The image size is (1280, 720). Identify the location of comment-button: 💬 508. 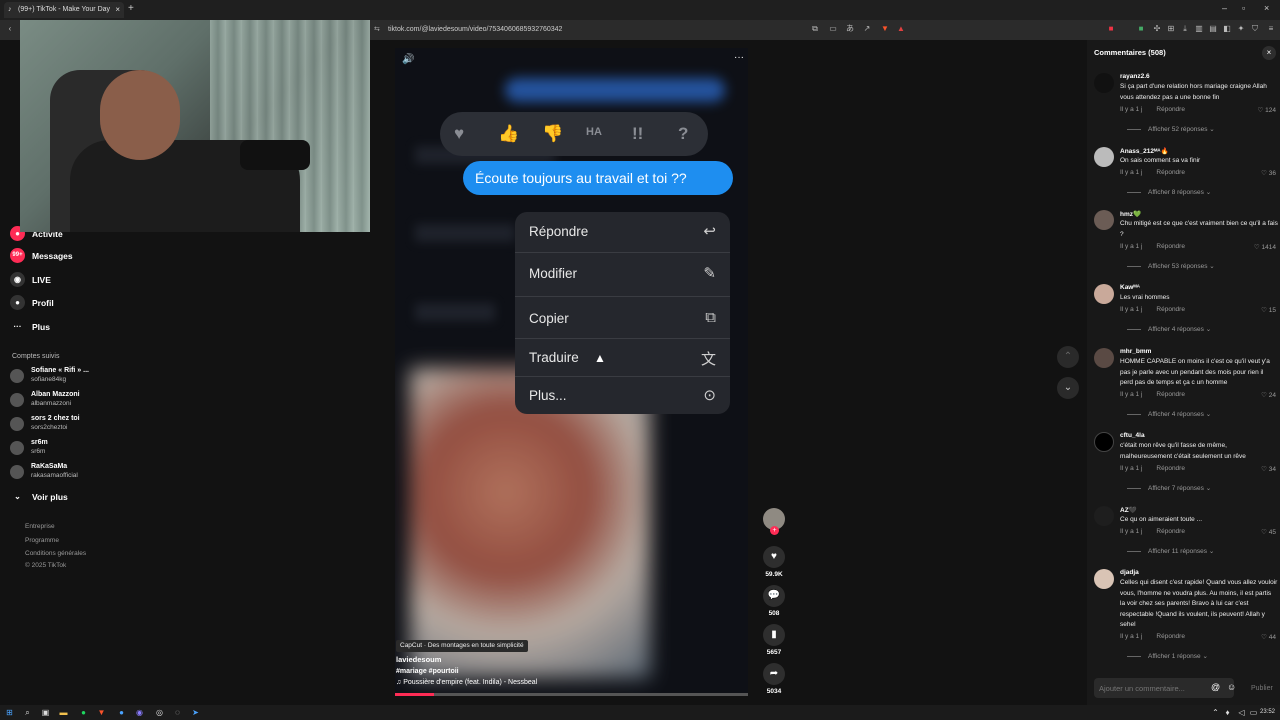
(774, 601).